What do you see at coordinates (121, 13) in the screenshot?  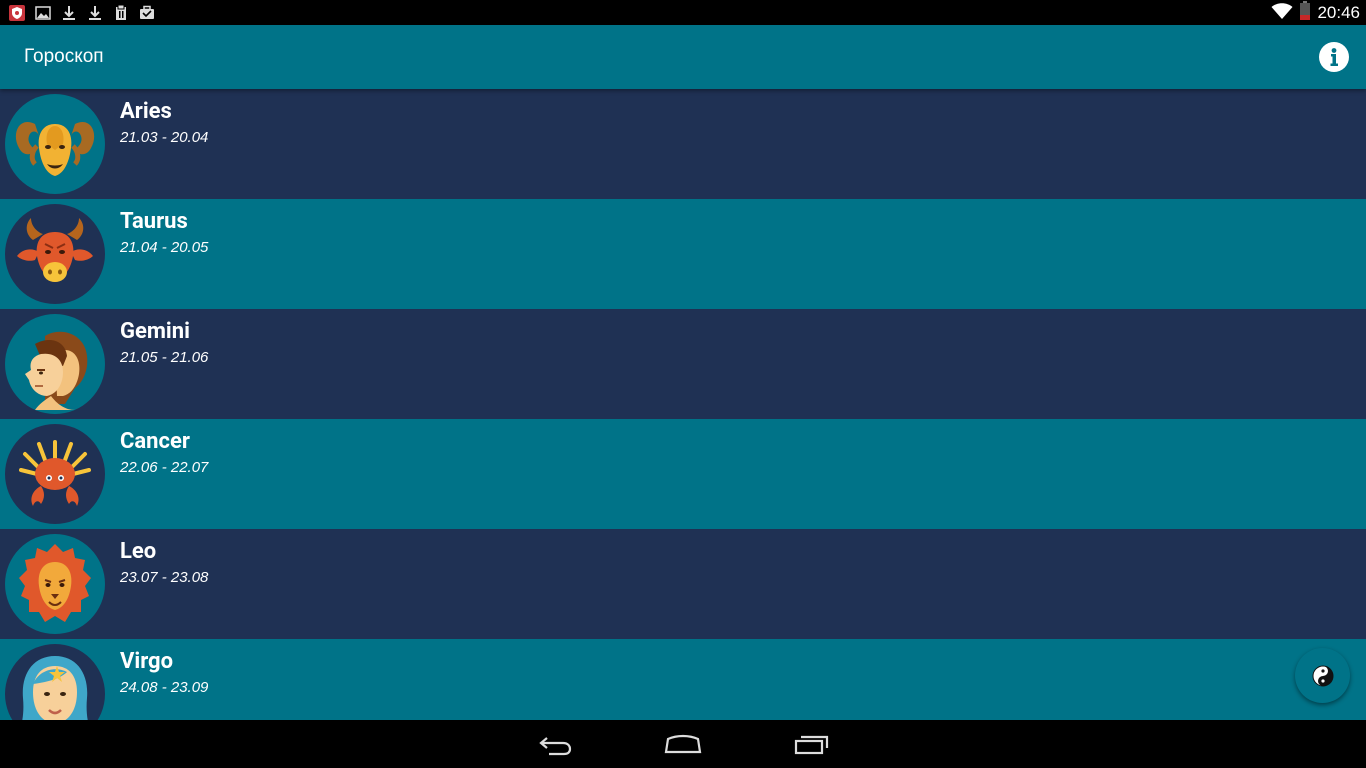 I see `clipboard-icon` at bounding box center [121, 13].